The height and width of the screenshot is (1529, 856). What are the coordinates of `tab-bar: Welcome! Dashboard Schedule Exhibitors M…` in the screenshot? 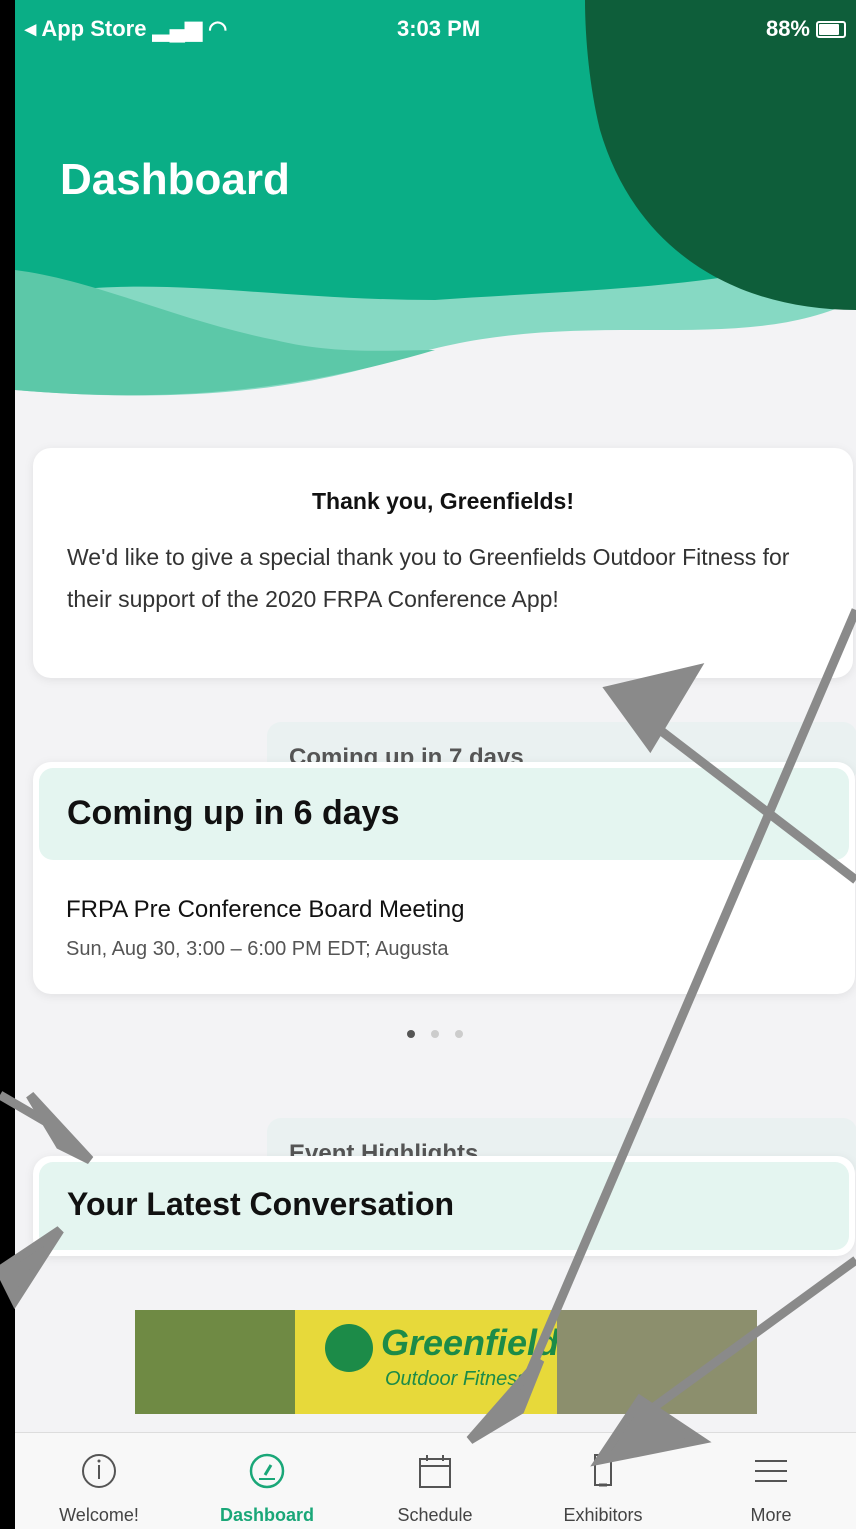 It's located at (435, 1480).